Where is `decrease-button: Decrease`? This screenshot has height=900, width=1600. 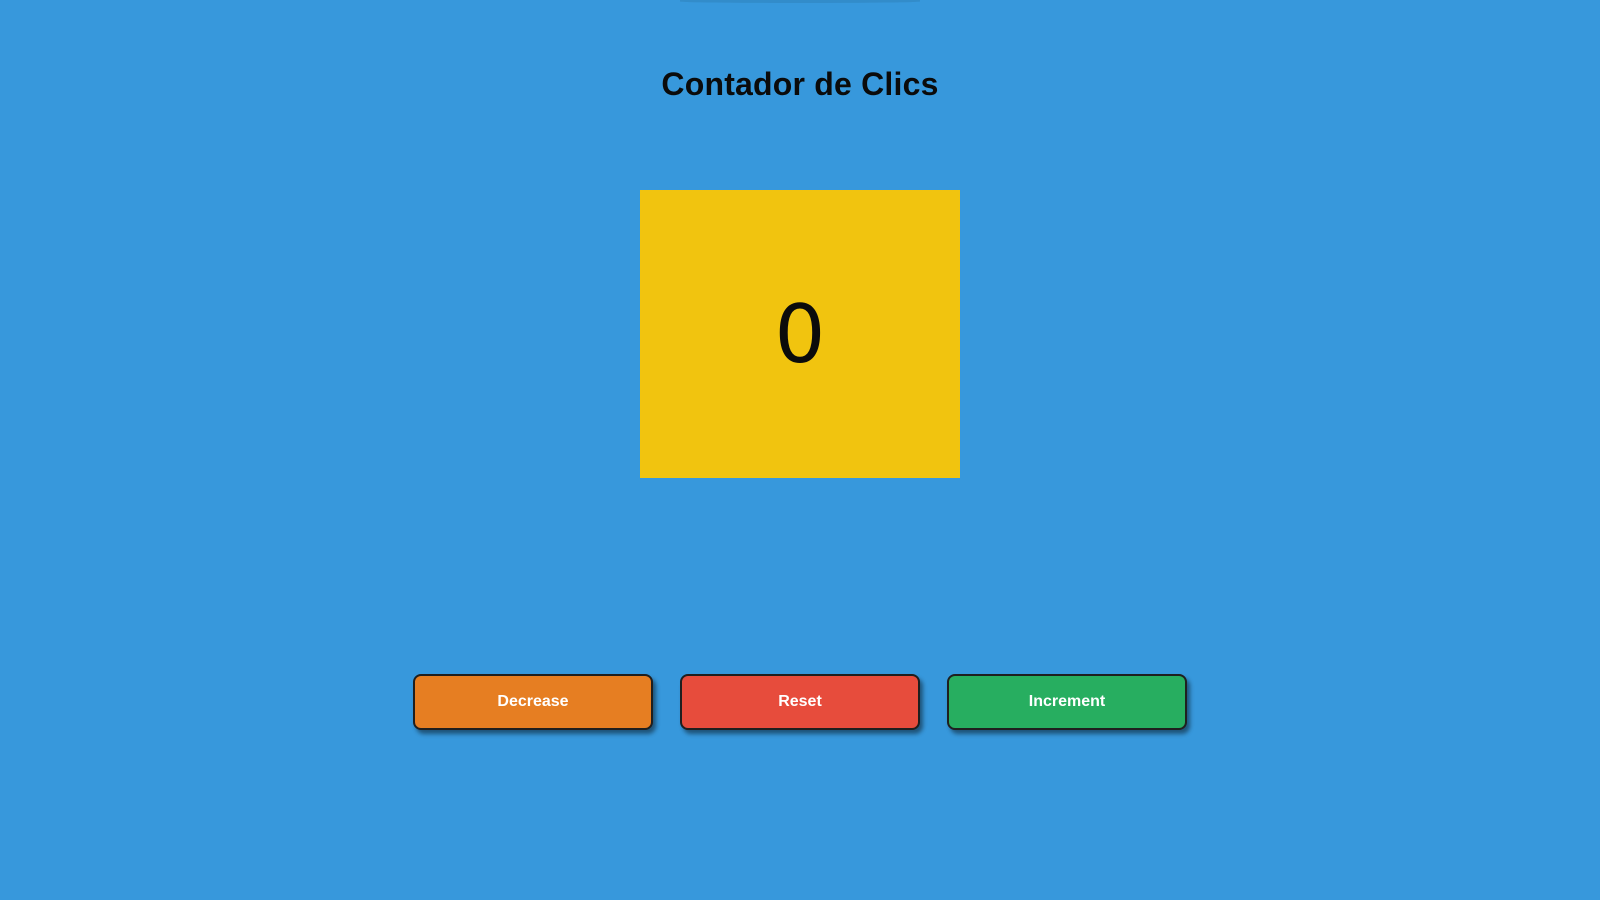 decrease-button: Decrease is located at coordinates (533, 702).